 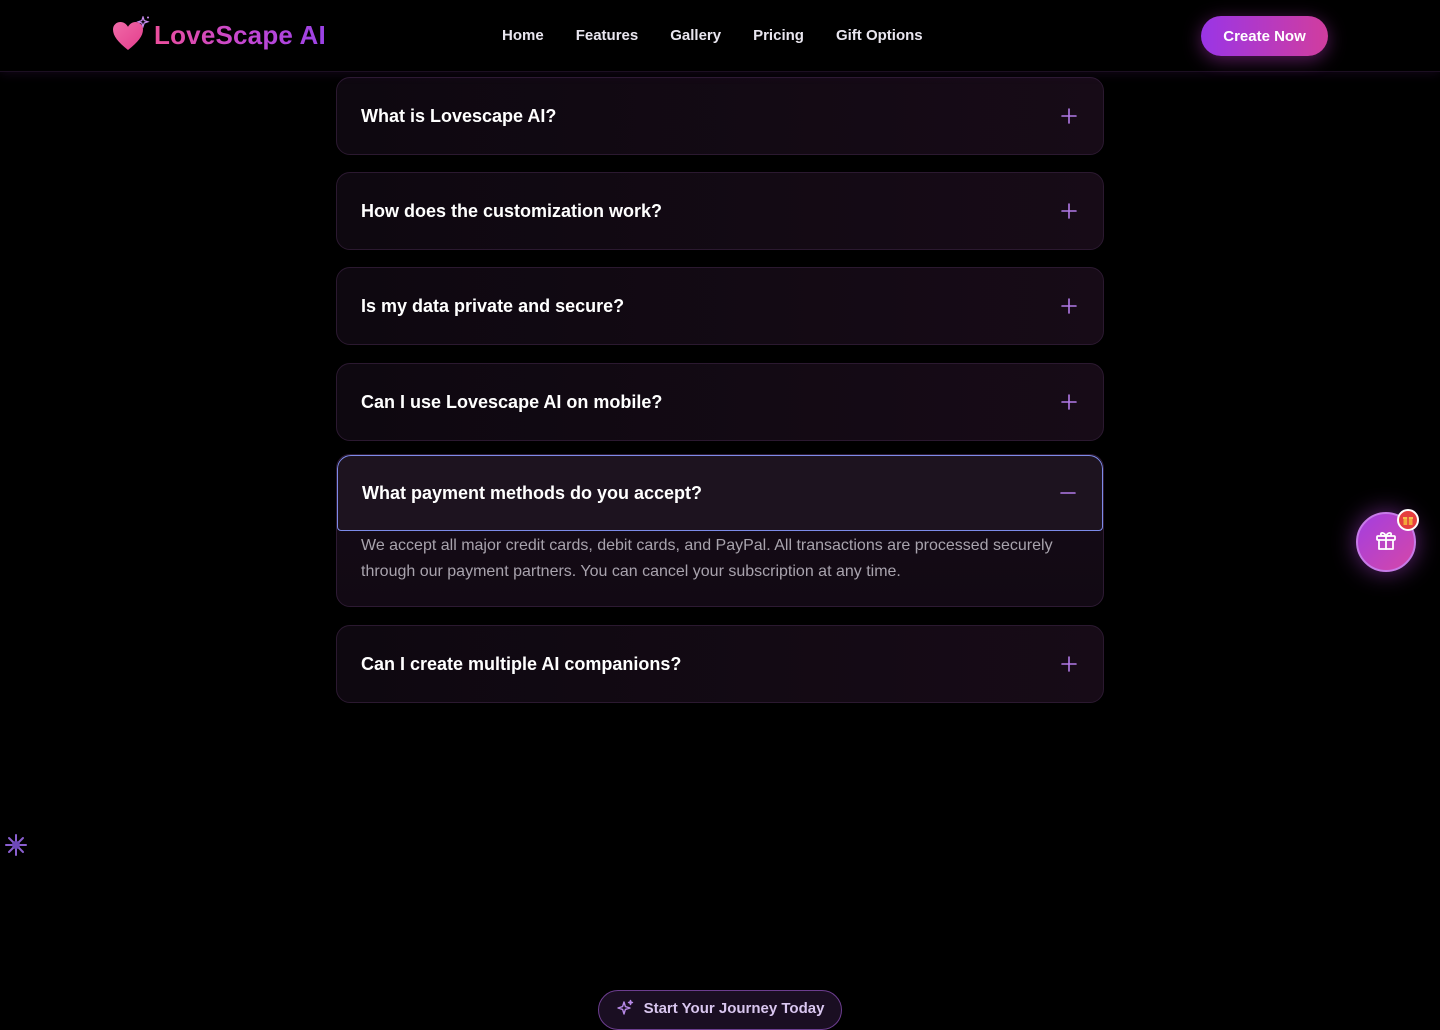 What do you see at coordinates (1386, 542) in the screenshot?
I see `gift-icon` at bounding box center [1386, 542].